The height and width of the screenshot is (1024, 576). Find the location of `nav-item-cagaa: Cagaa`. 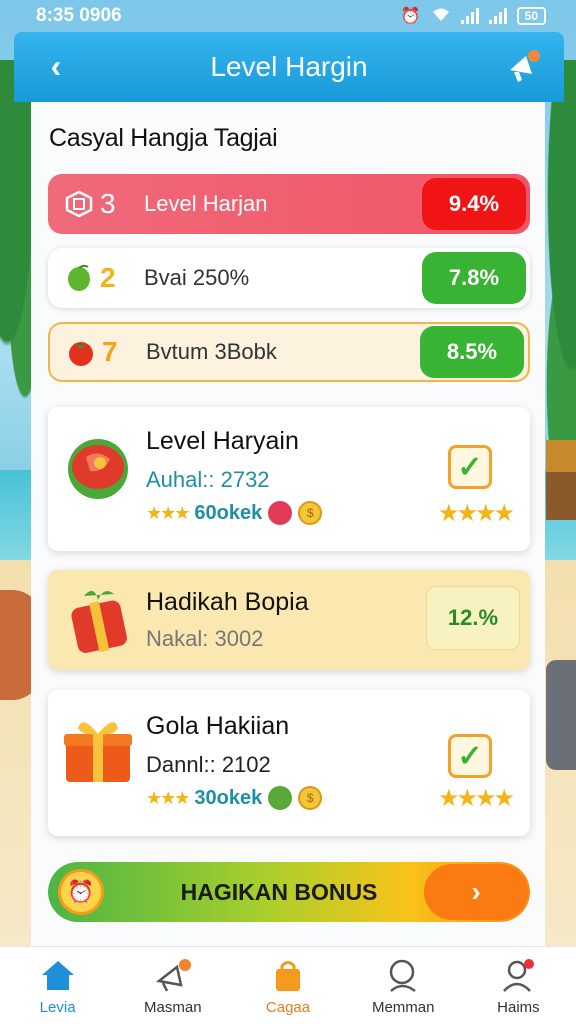

nav-item-cagaa: Cagaa is located at coordinates (287, 985).